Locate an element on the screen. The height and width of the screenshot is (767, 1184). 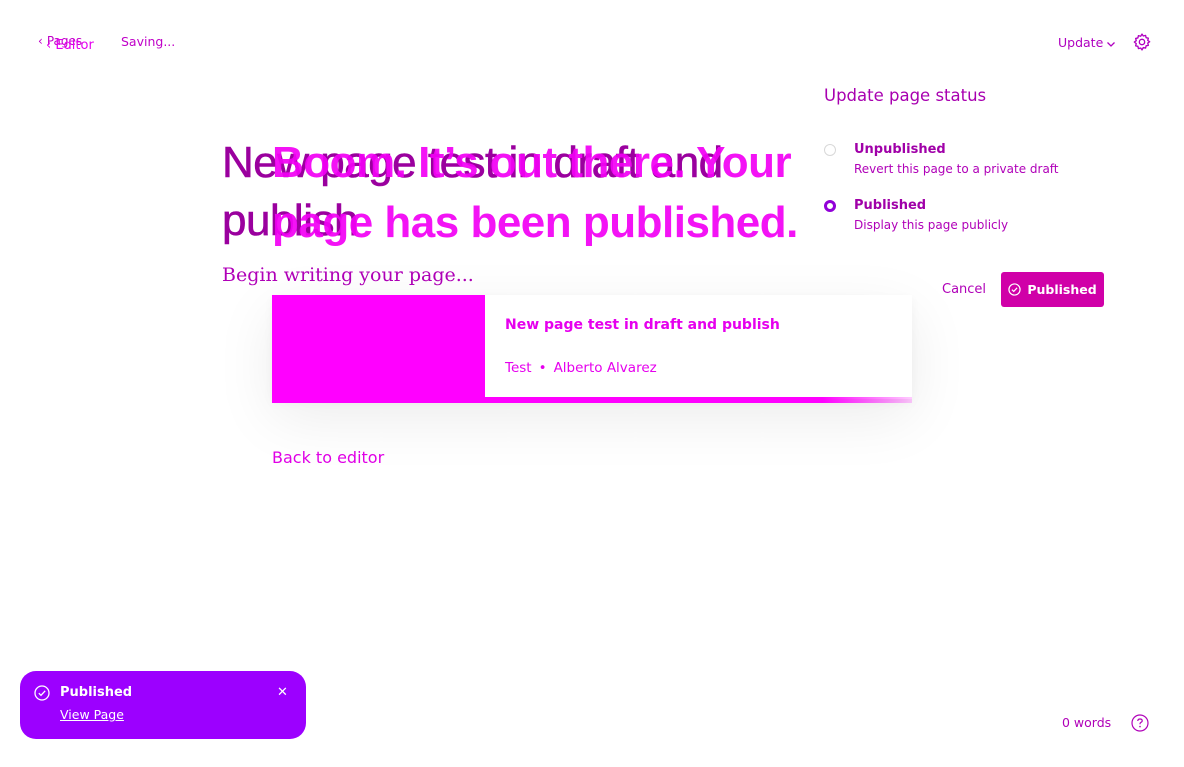
back-to-editor-button: Back to editor is located at coordinates (328, 457).